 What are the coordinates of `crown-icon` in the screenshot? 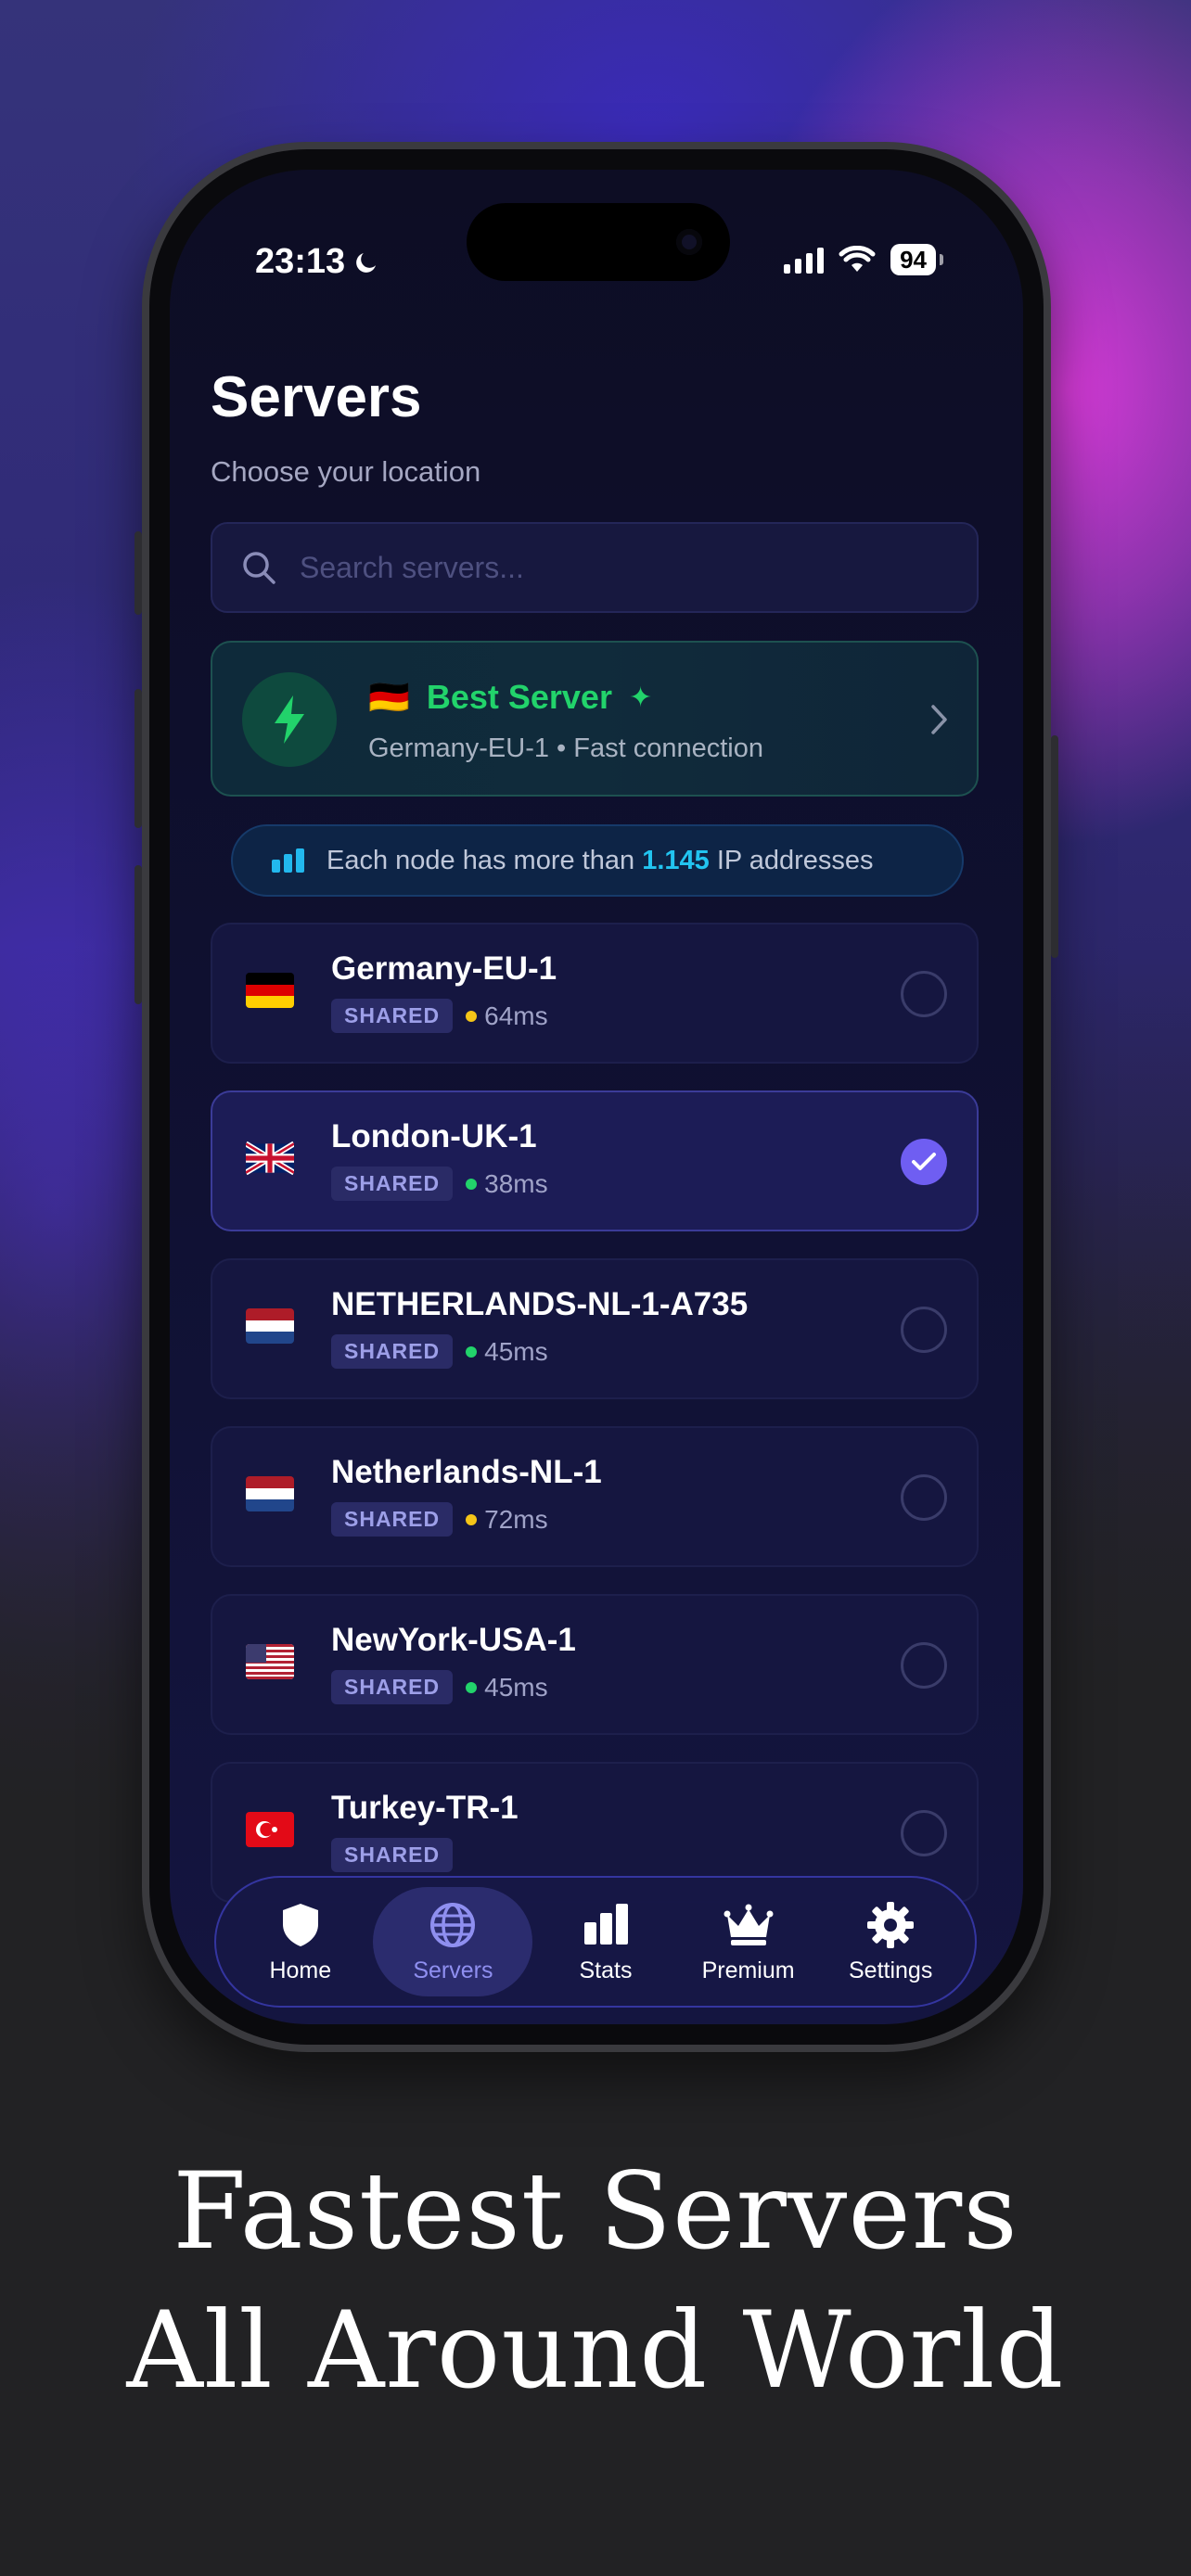 It's located at (749, 1925).